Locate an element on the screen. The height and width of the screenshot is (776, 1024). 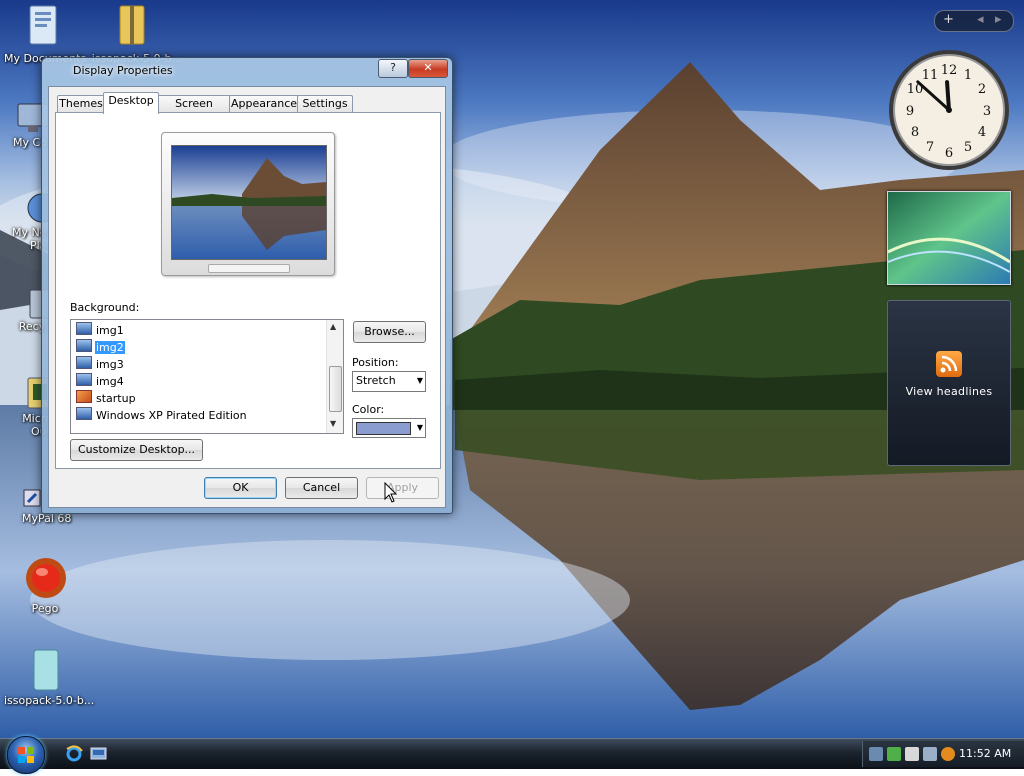
background-item: img1 is located at coordinates (100, 330).